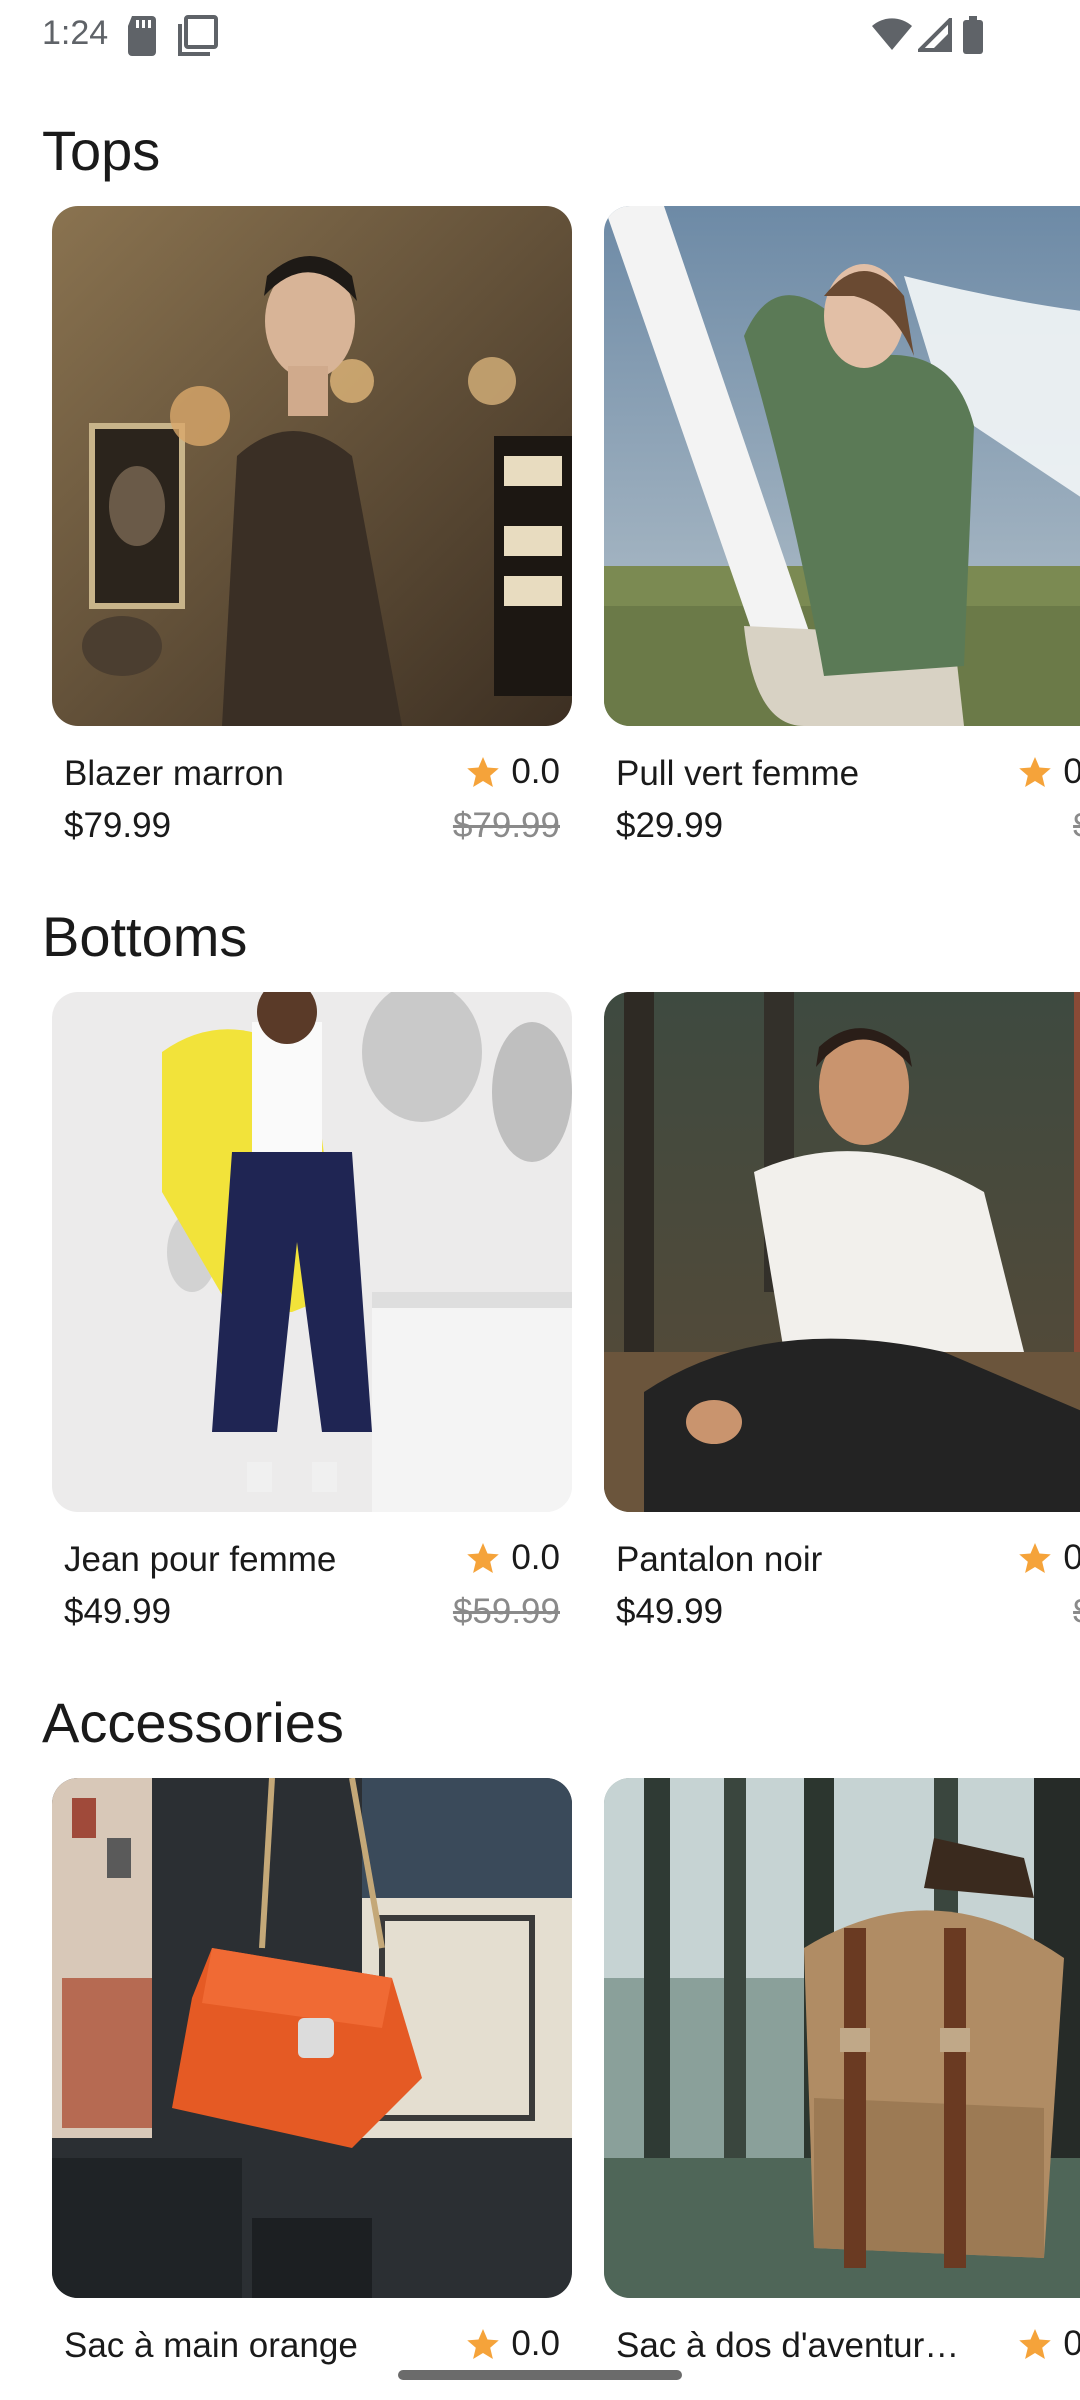 Image resolution: width=1080 pixels, height=2400 pixels. Describe the element at coordinates (174, 773) in the screenshot. I see `product-name: Blazer marron` at that location.